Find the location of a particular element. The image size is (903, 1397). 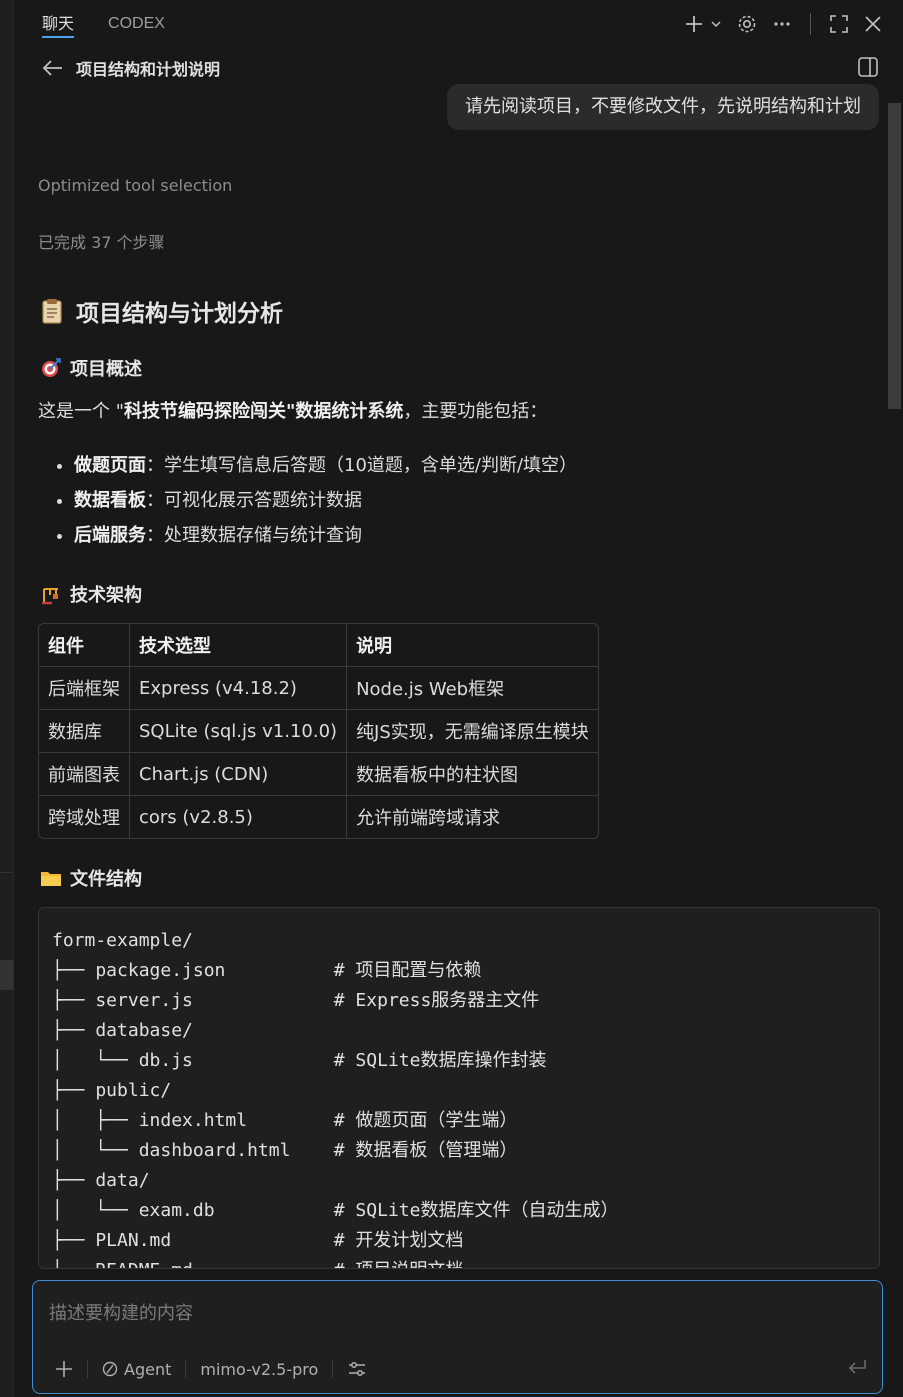

table-row: 跨域处理 cors (v2.8.5) 允许前端跨域请求 is located at coordinates (318, 817).